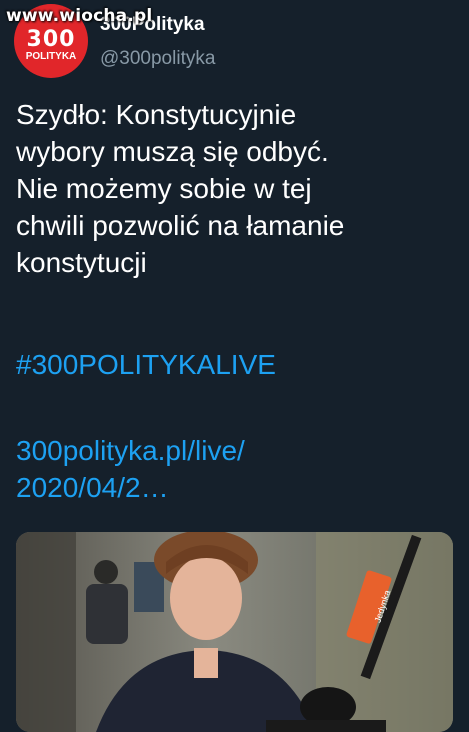 Image resolution: width=469 pixels, height=732 pixels. Describe the element at coordinates (164, 188) in the screenshot. I see `tweet-line: Nie możemy sobie w tej` at that location.